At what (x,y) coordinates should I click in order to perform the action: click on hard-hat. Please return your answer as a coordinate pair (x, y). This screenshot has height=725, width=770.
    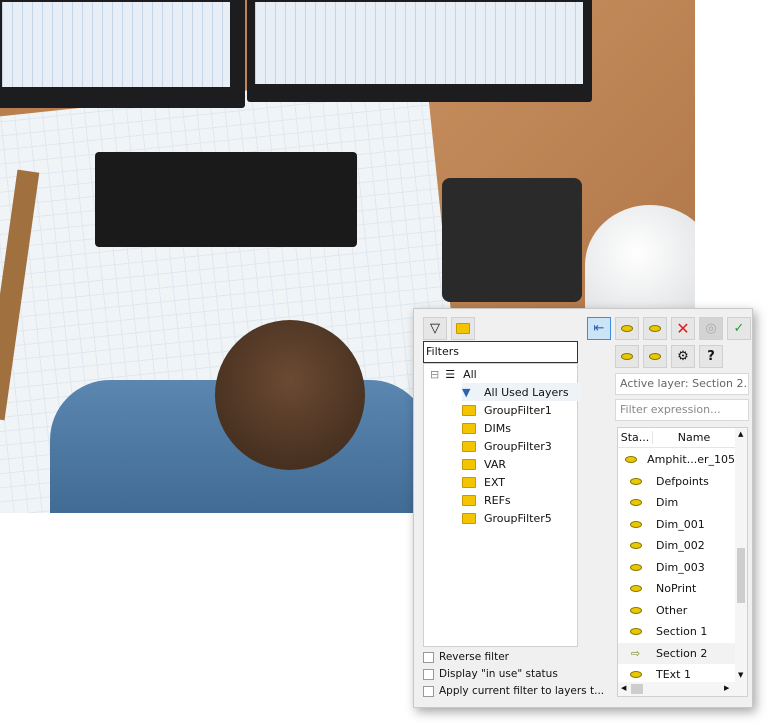
    Looking at the image, I should click on (640, 265).